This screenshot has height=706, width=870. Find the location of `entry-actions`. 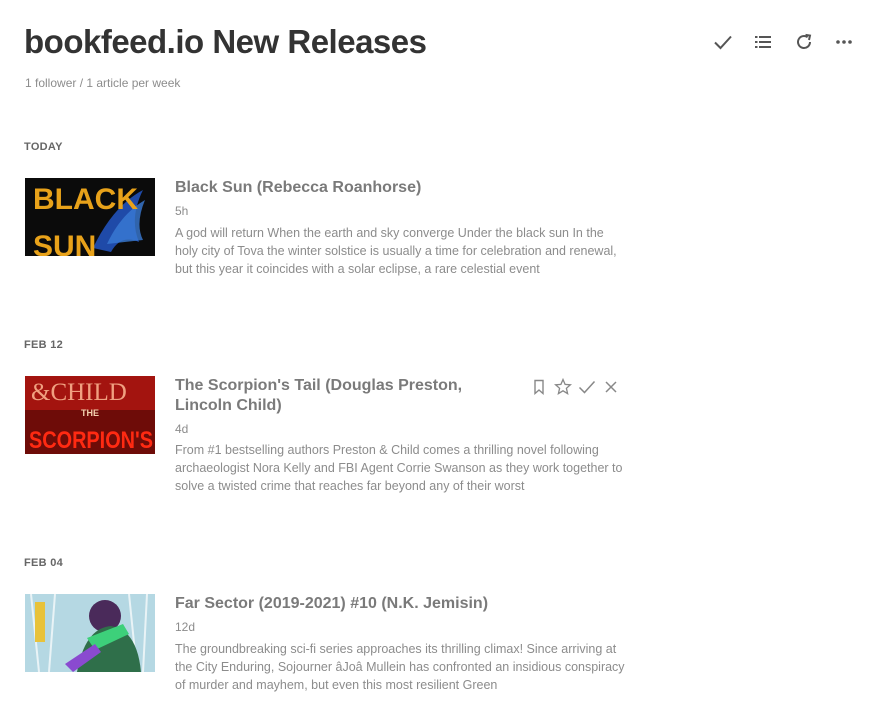

entry-actions is located at coordinates (576, 387).